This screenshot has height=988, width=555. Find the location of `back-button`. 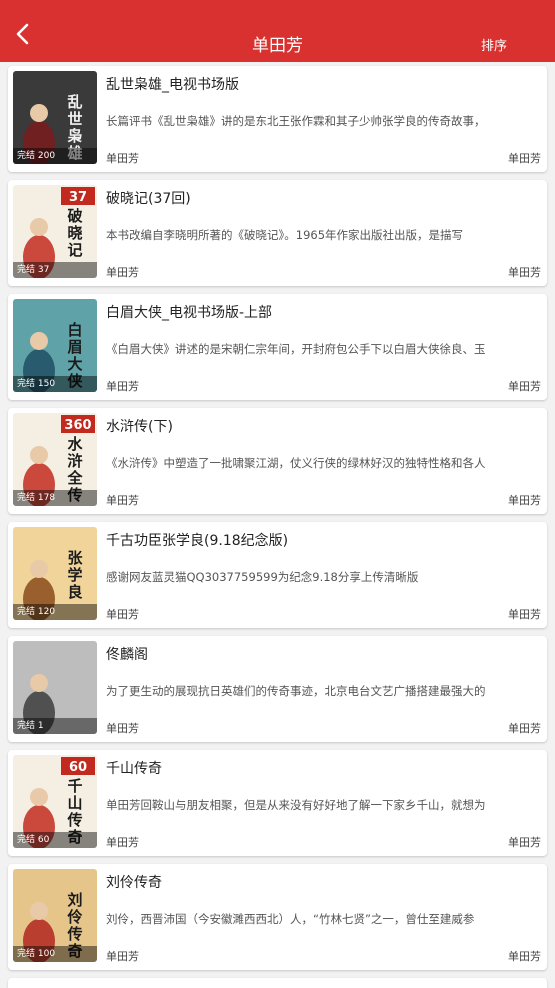

back-button is located at coordinates (22, 34).